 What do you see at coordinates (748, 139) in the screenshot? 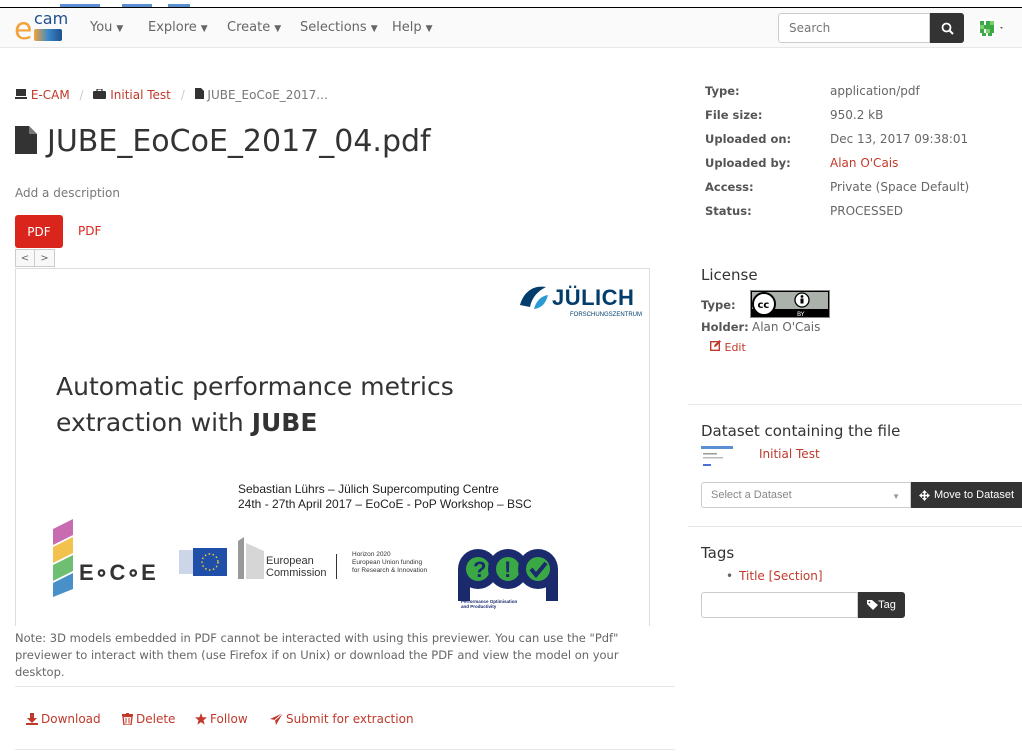
I see `meta-uploaded-on-label: Uploaded on:` at bounding box center [748, 139].